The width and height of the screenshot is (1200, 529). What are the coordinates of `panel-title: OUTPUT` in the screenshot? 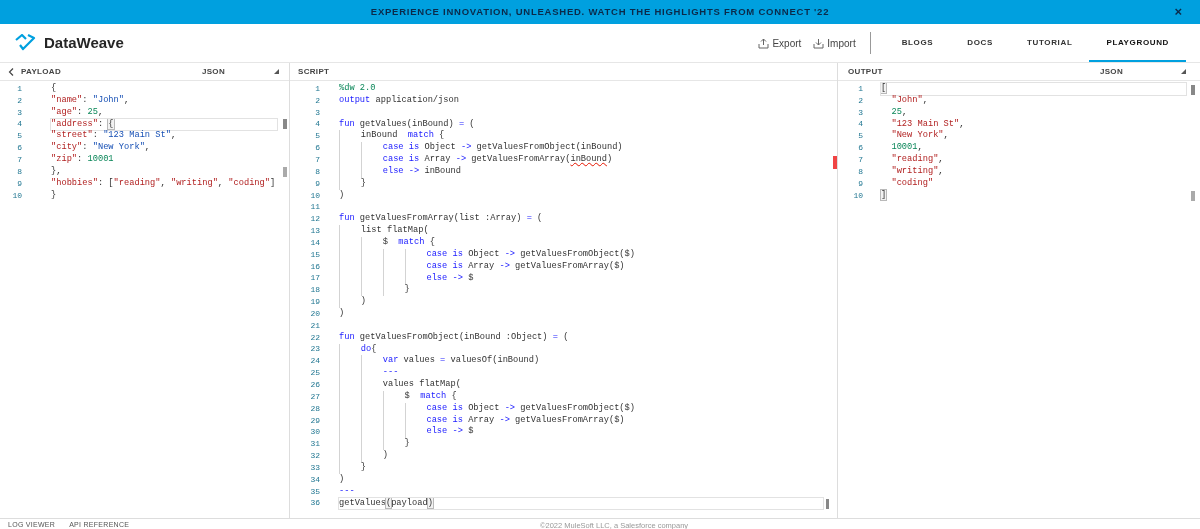 It's located at (865, 71).